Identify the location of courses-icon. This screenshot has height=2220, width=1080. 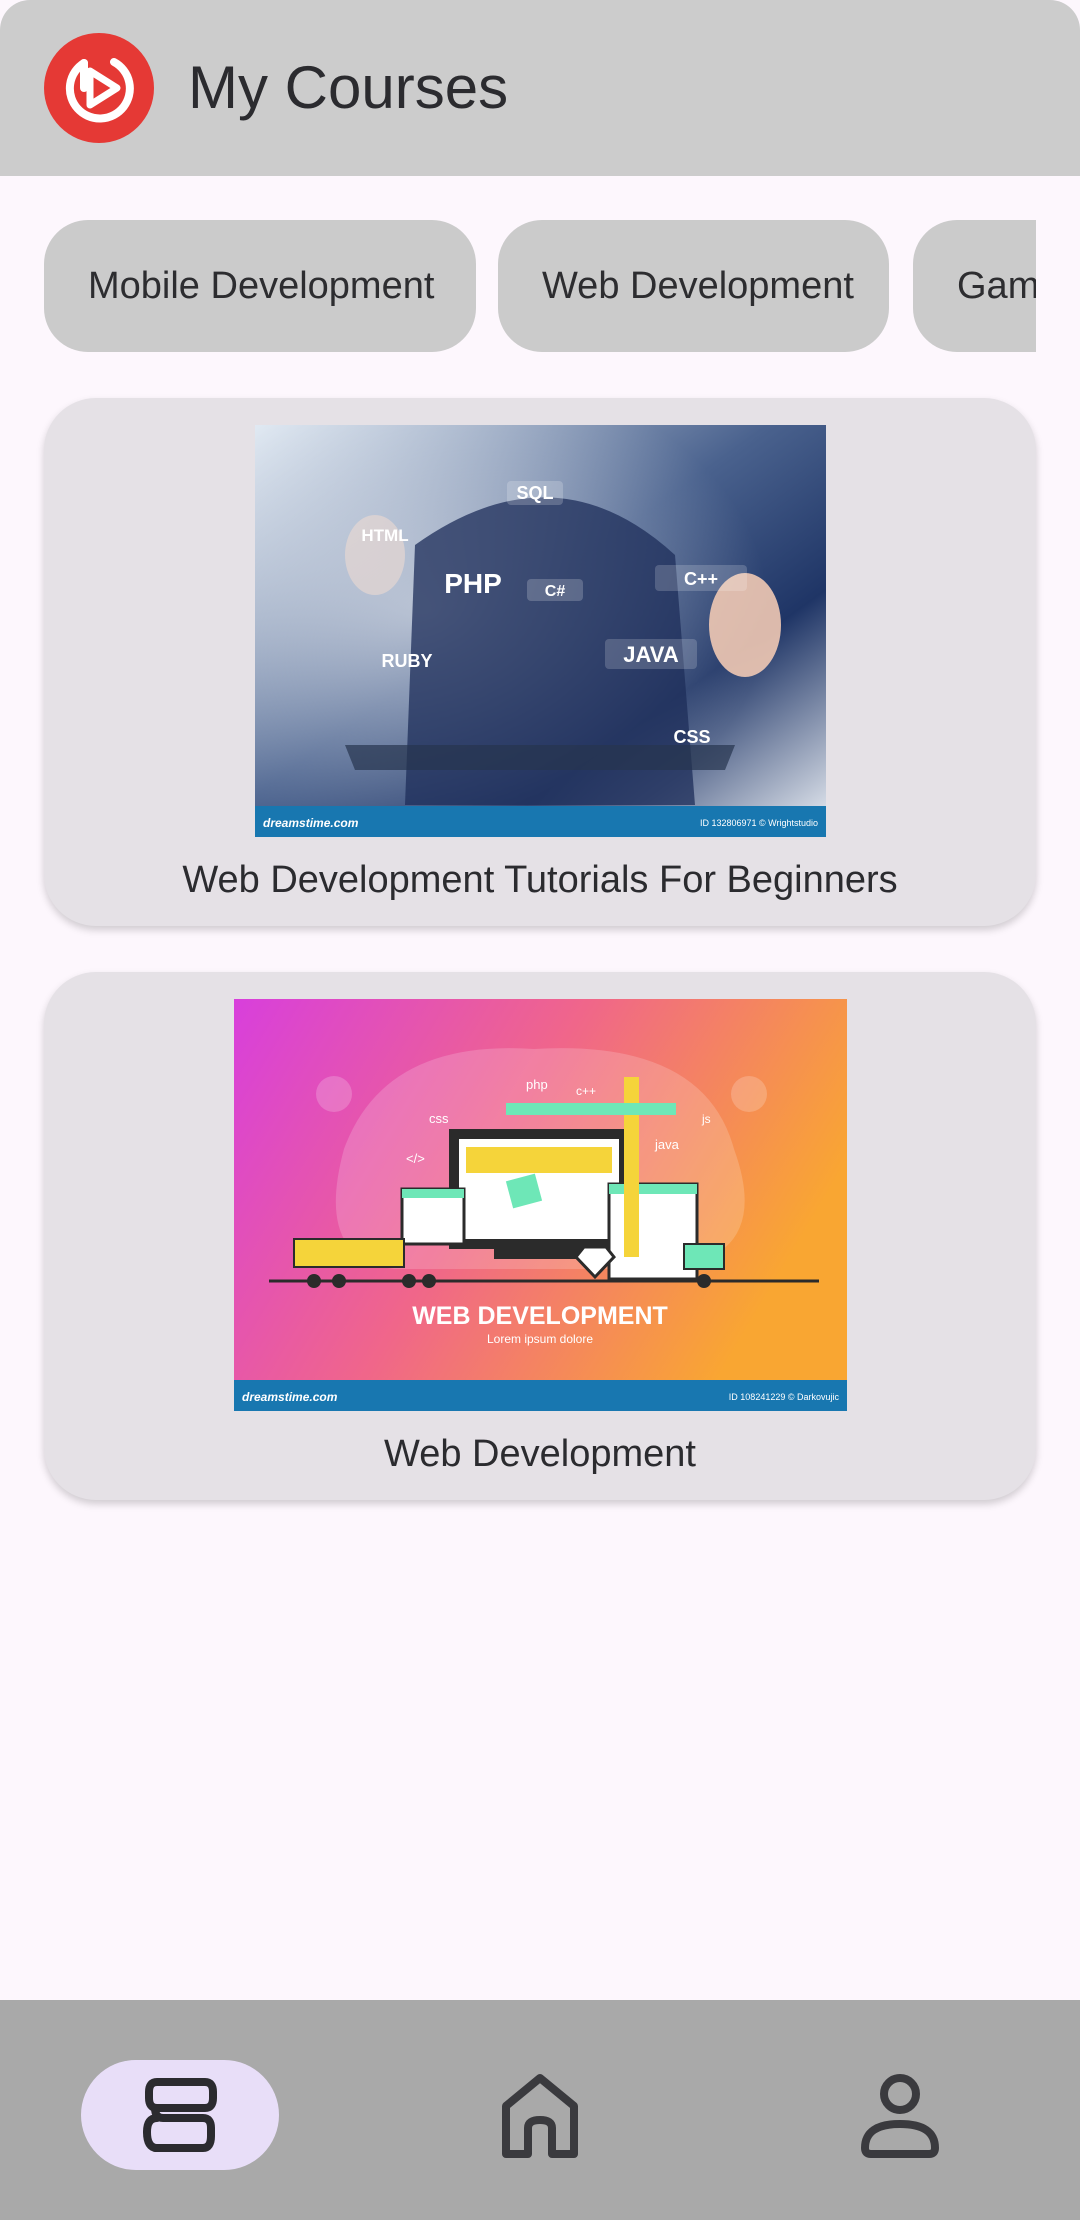
(180, 2115).